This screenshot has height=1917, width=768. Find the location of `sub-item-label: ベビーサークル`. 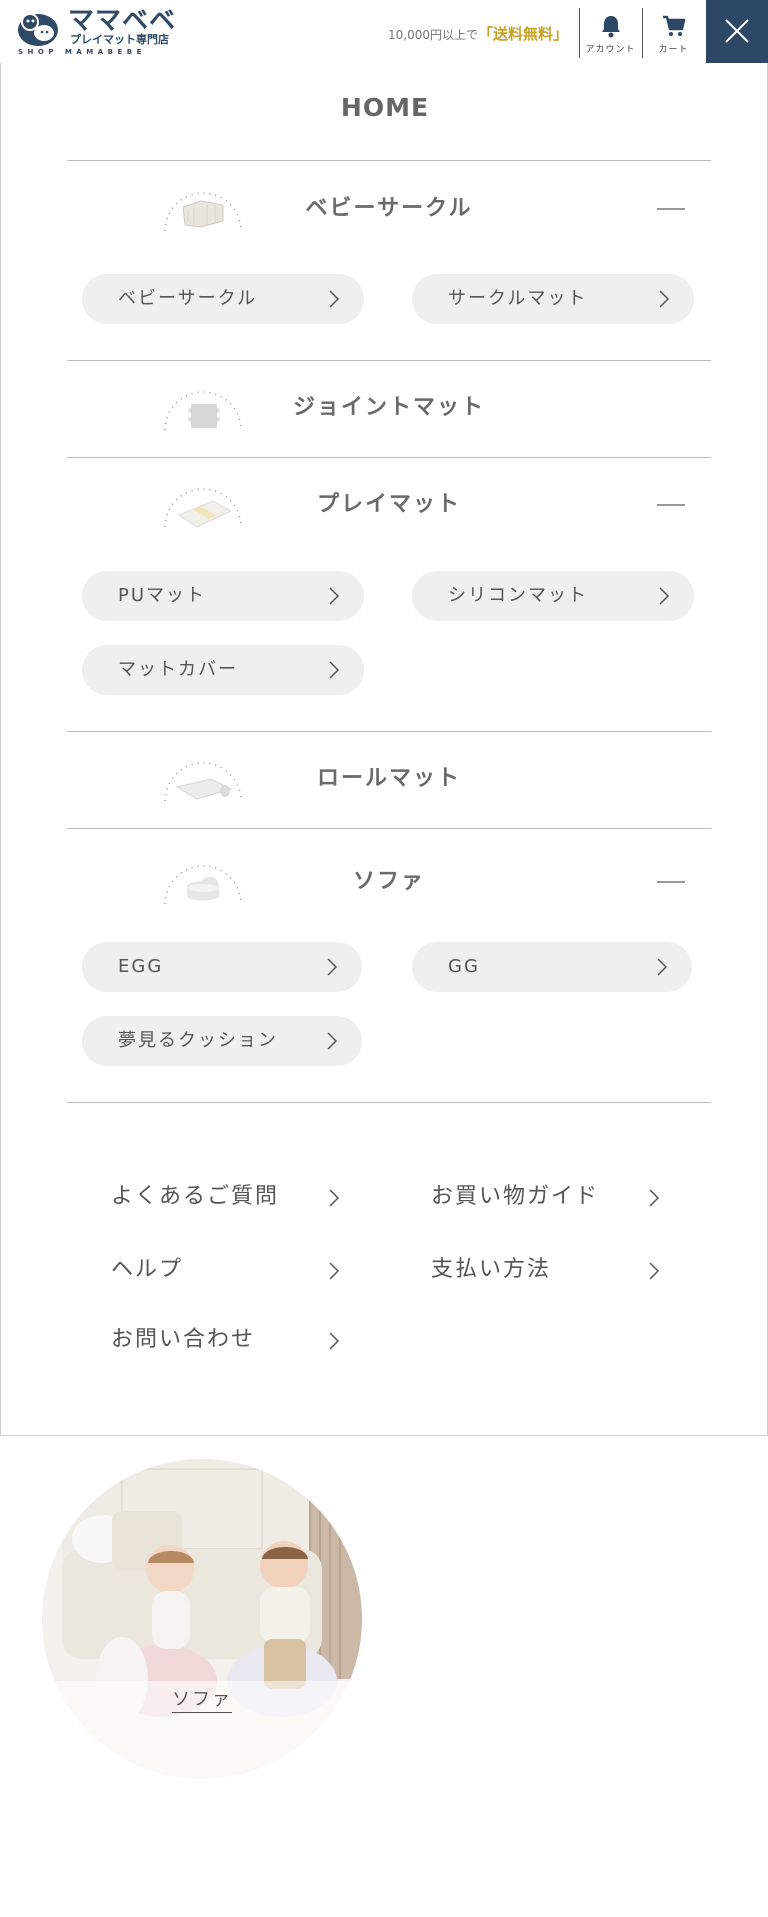

sub-item-label: ベビーサークル is located at coordinates (188, 298).